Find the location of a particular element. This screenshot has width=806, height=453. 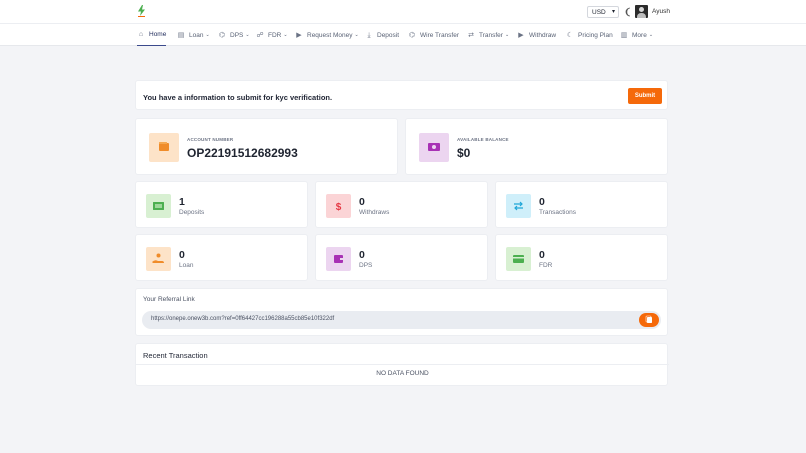

nav-label: Request Money is located at coordinates (330, 35).